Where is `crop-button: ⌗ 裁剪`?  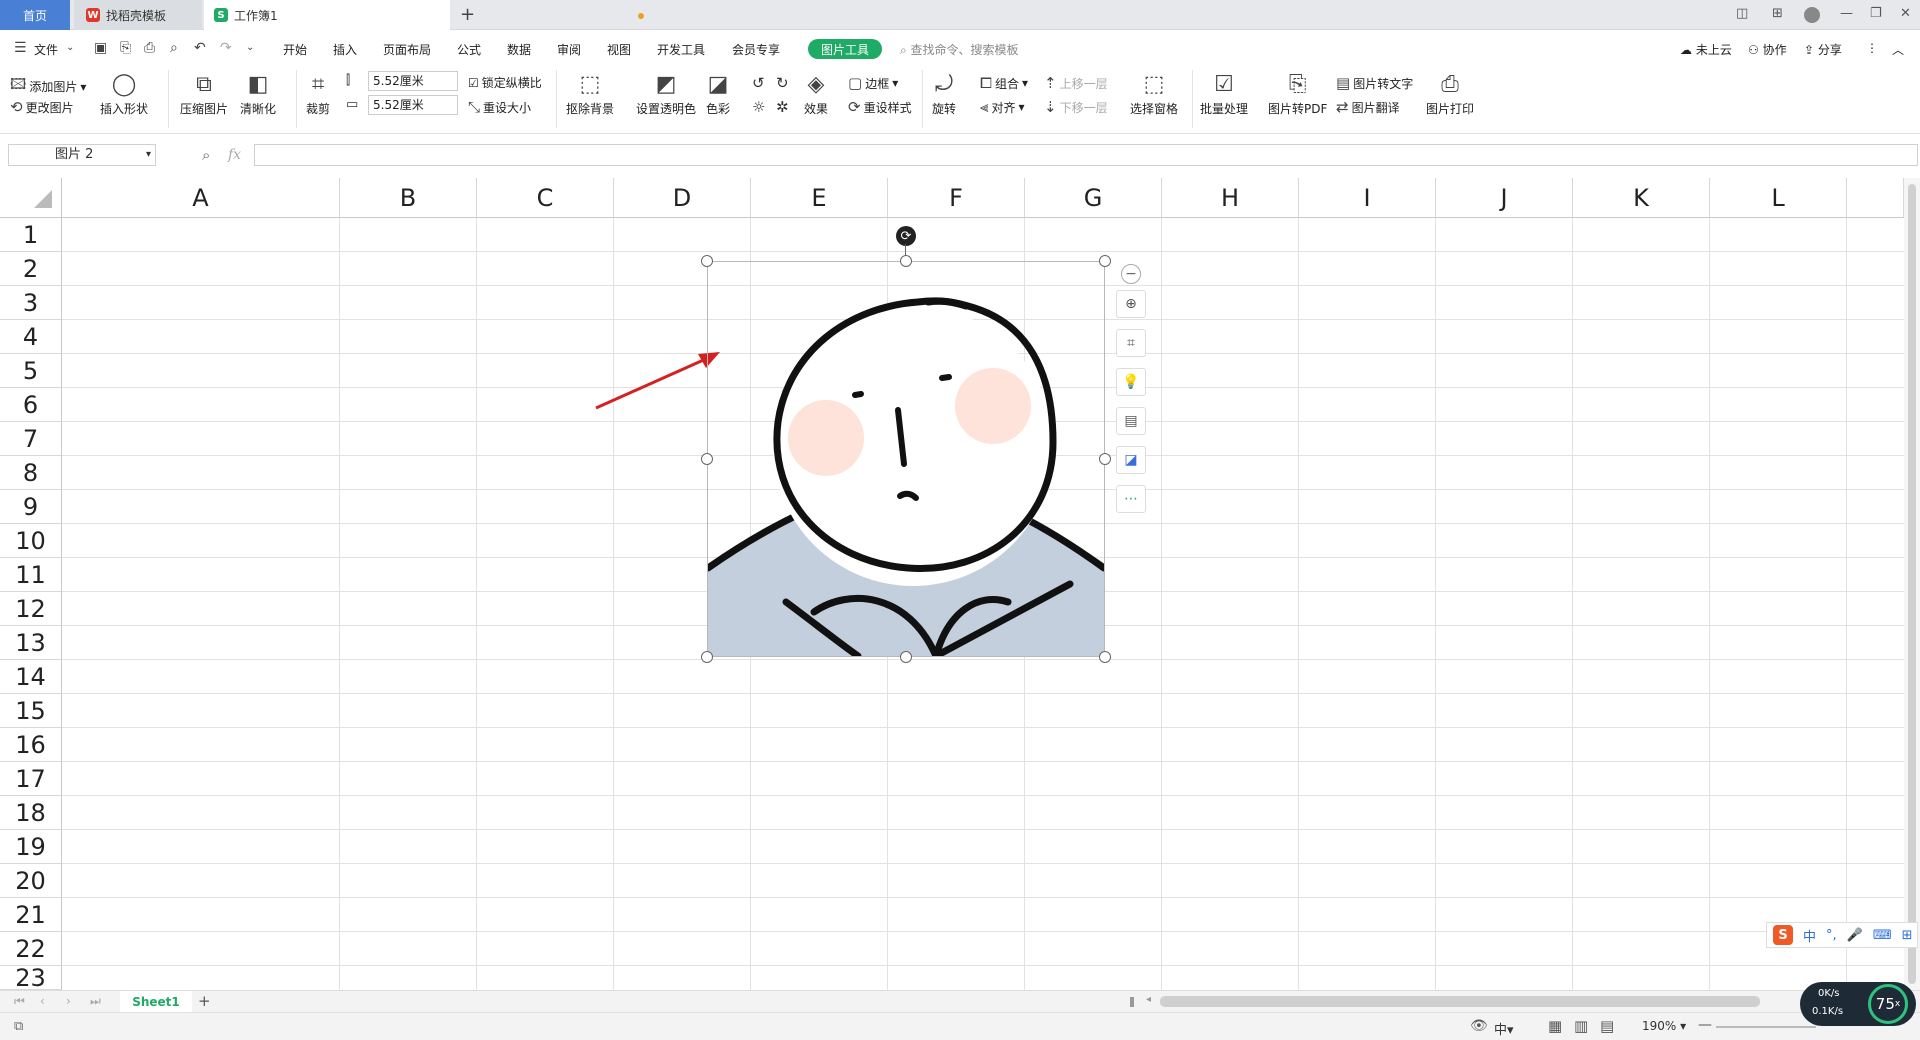
crop-button: ⌗ 裁剪 is located at coordinates (318, 93).